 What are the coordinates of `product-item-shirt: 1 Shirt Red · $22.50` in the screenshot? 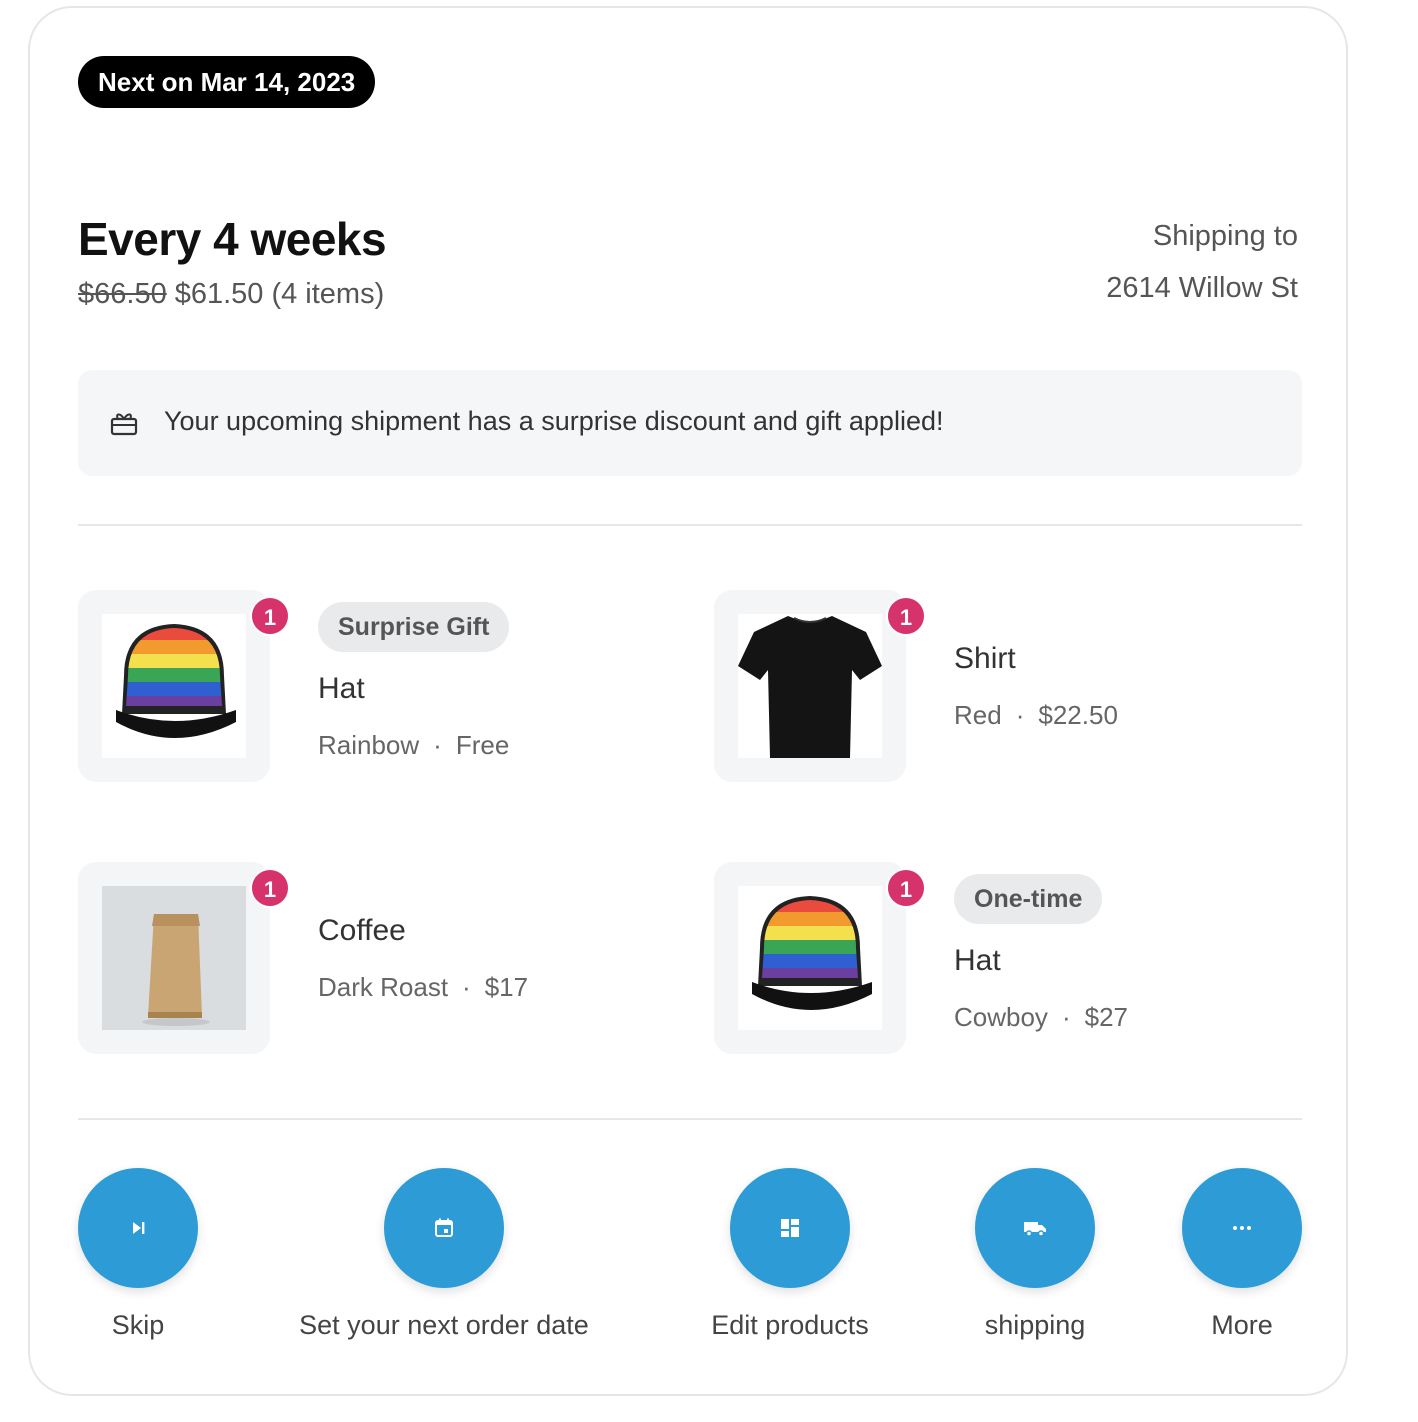 It's located at (1004, 690).